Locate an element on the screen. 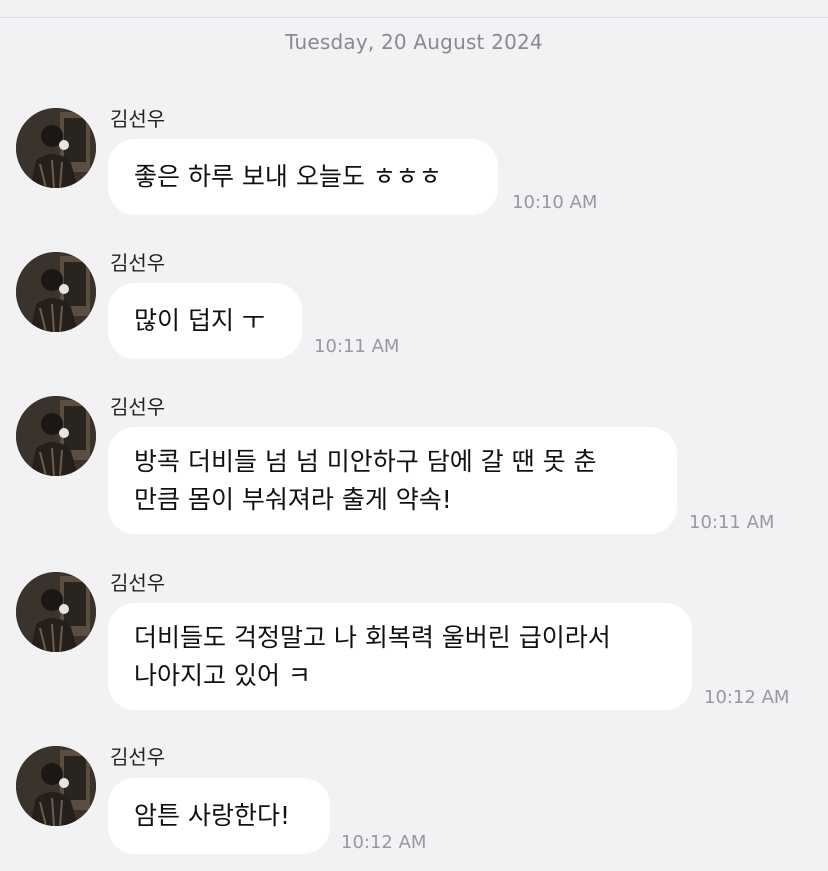 The height and width of the screenshot is (871, 828). message-timestamp: 10:10 AM is located at coordinates (555, 202).